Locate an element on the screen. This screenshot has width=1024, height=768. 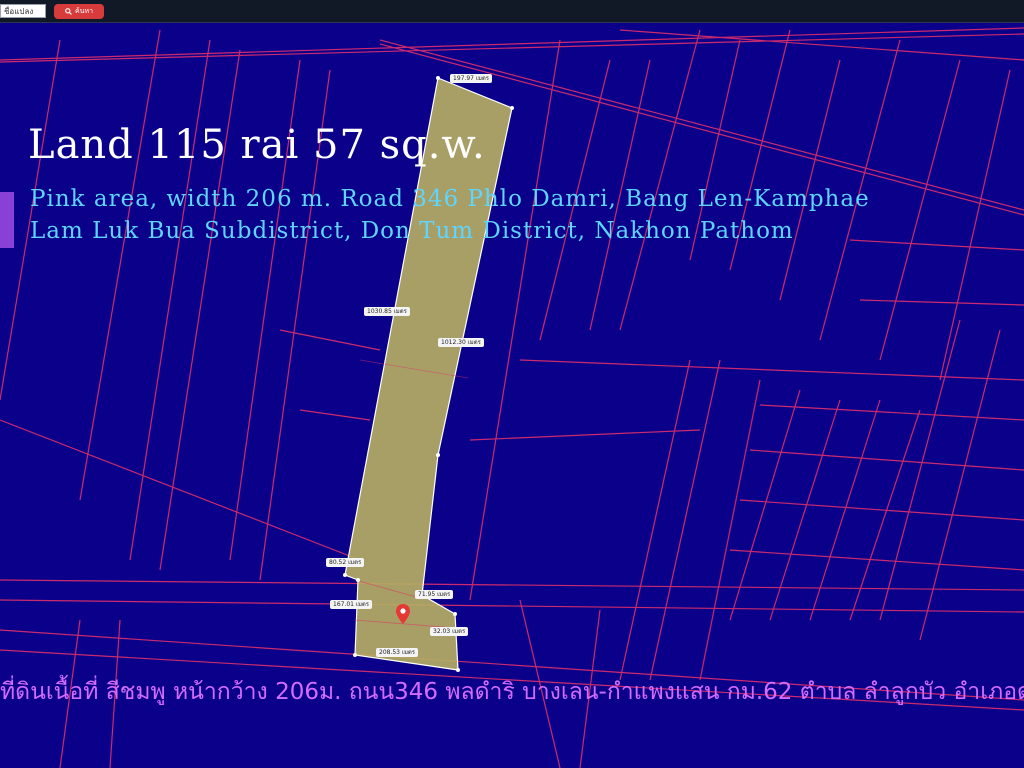
measurement-label: 197.97 เมตร is located at coordinates (471, 78).